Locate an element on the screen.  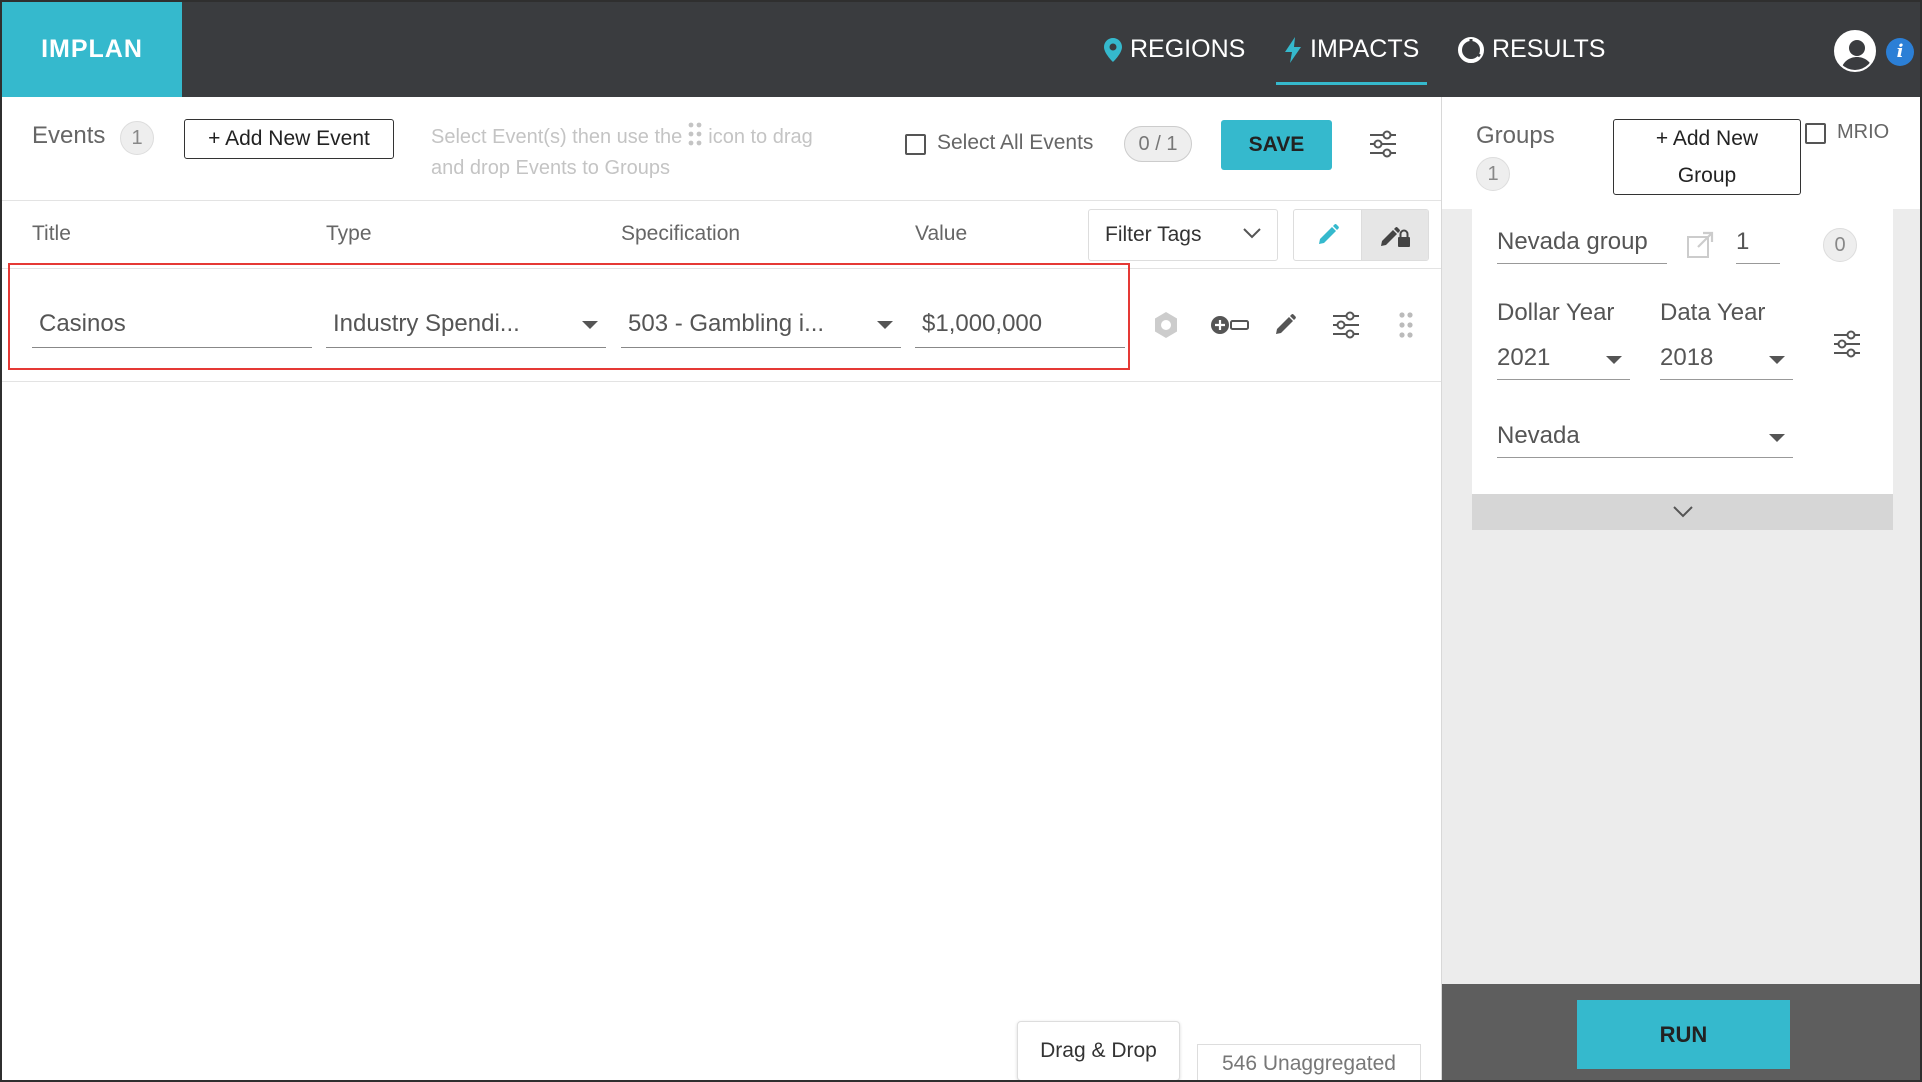
column-header-type: Type is located at coordinates (349, 233).